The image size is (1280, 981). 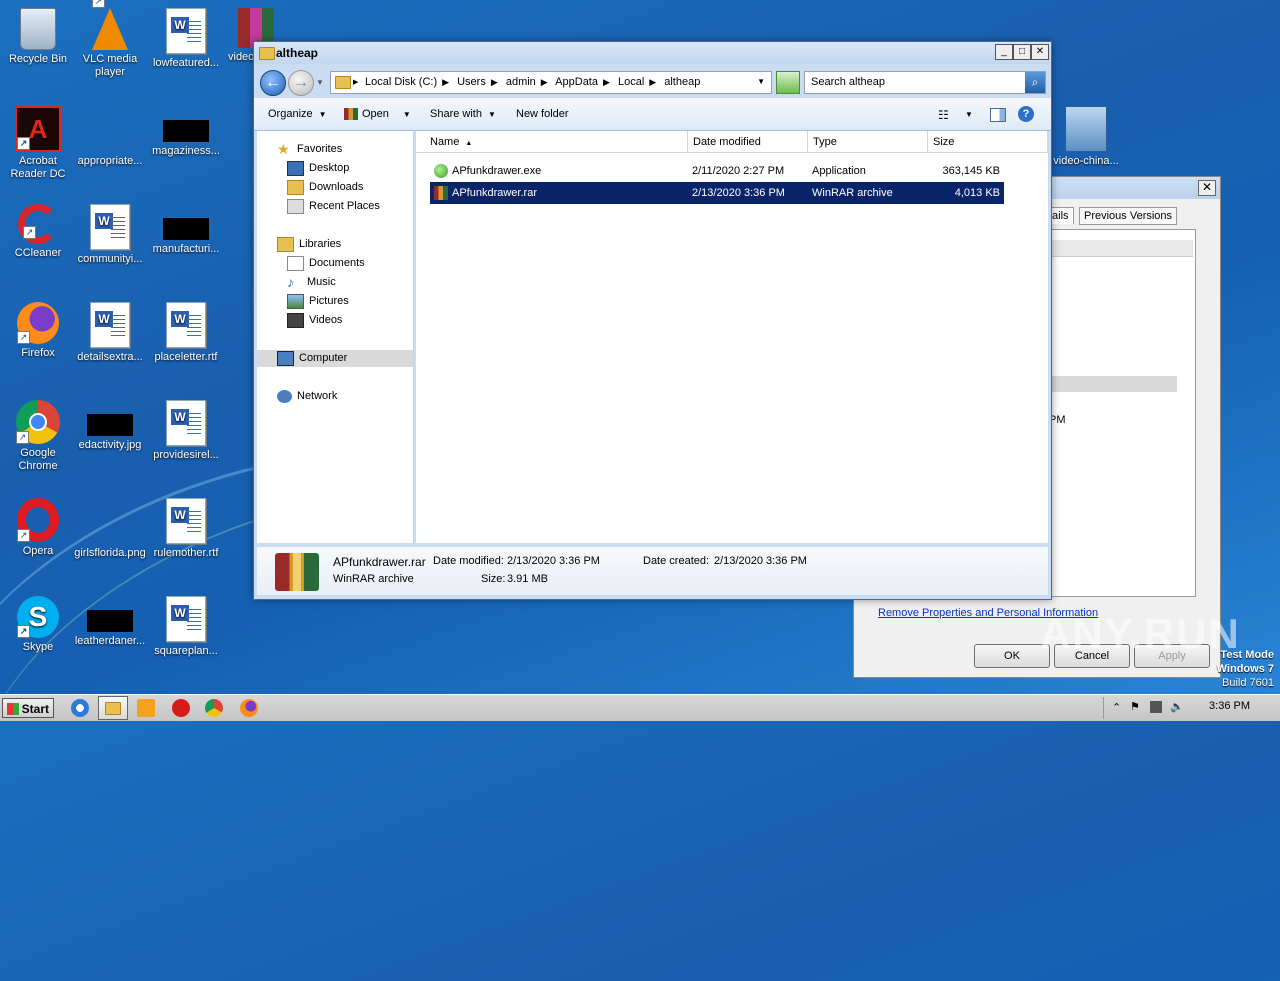 What do you see at coordinates (969, 114) in the screenshot?
I see `chevron-down-icon: ▼` at bounding box center [969, 114].